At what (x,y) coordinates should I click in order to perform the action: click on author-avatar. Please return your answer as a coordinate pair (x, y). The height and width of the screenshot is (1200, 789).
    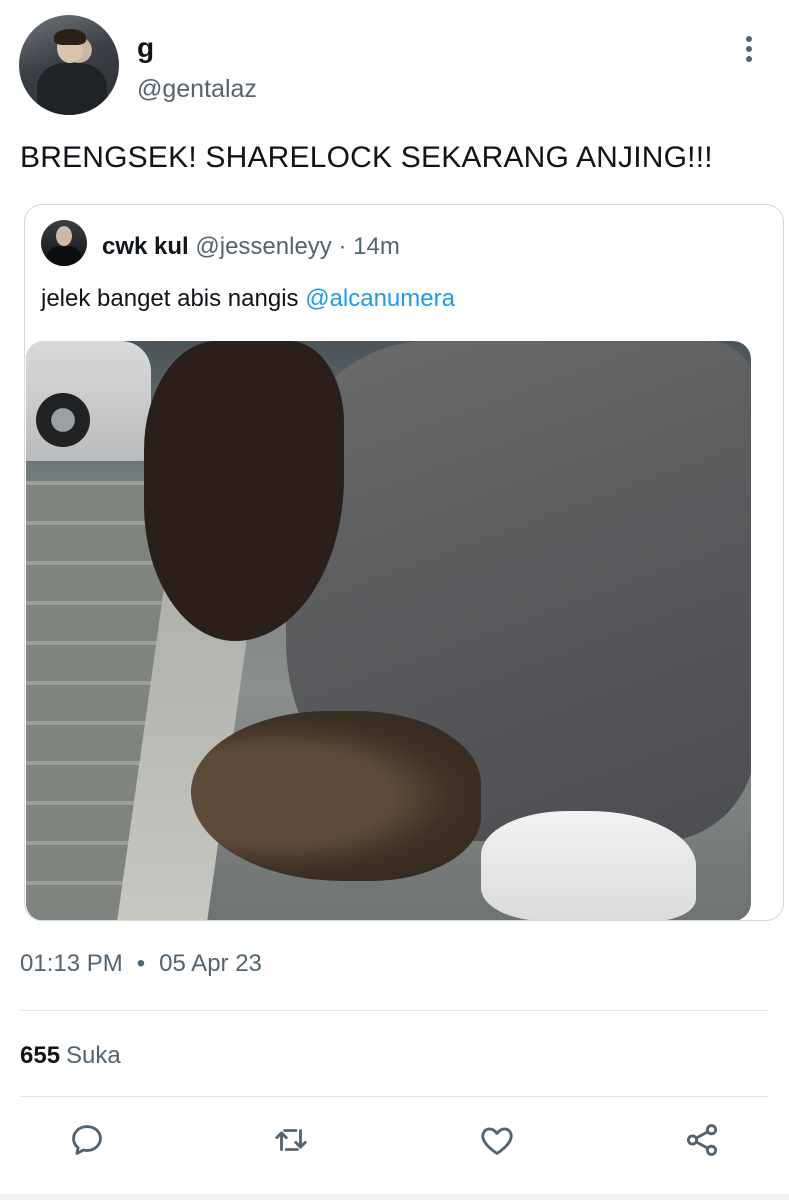
    Looking at the image, I should click on (69, 65).